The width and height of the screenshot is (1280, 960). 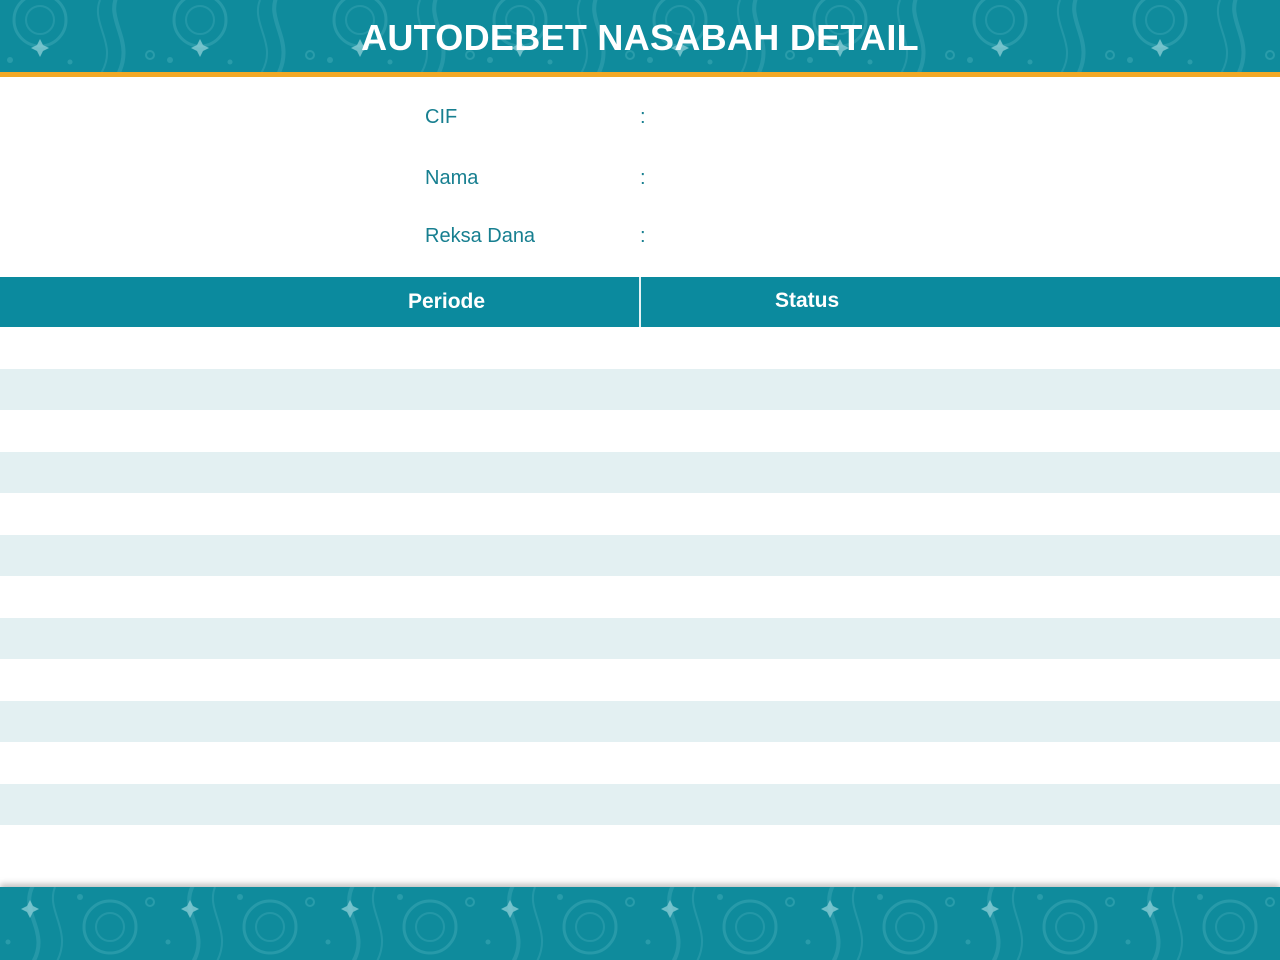 I want to click on cif-label: CIF, so click(x=441, y=117).